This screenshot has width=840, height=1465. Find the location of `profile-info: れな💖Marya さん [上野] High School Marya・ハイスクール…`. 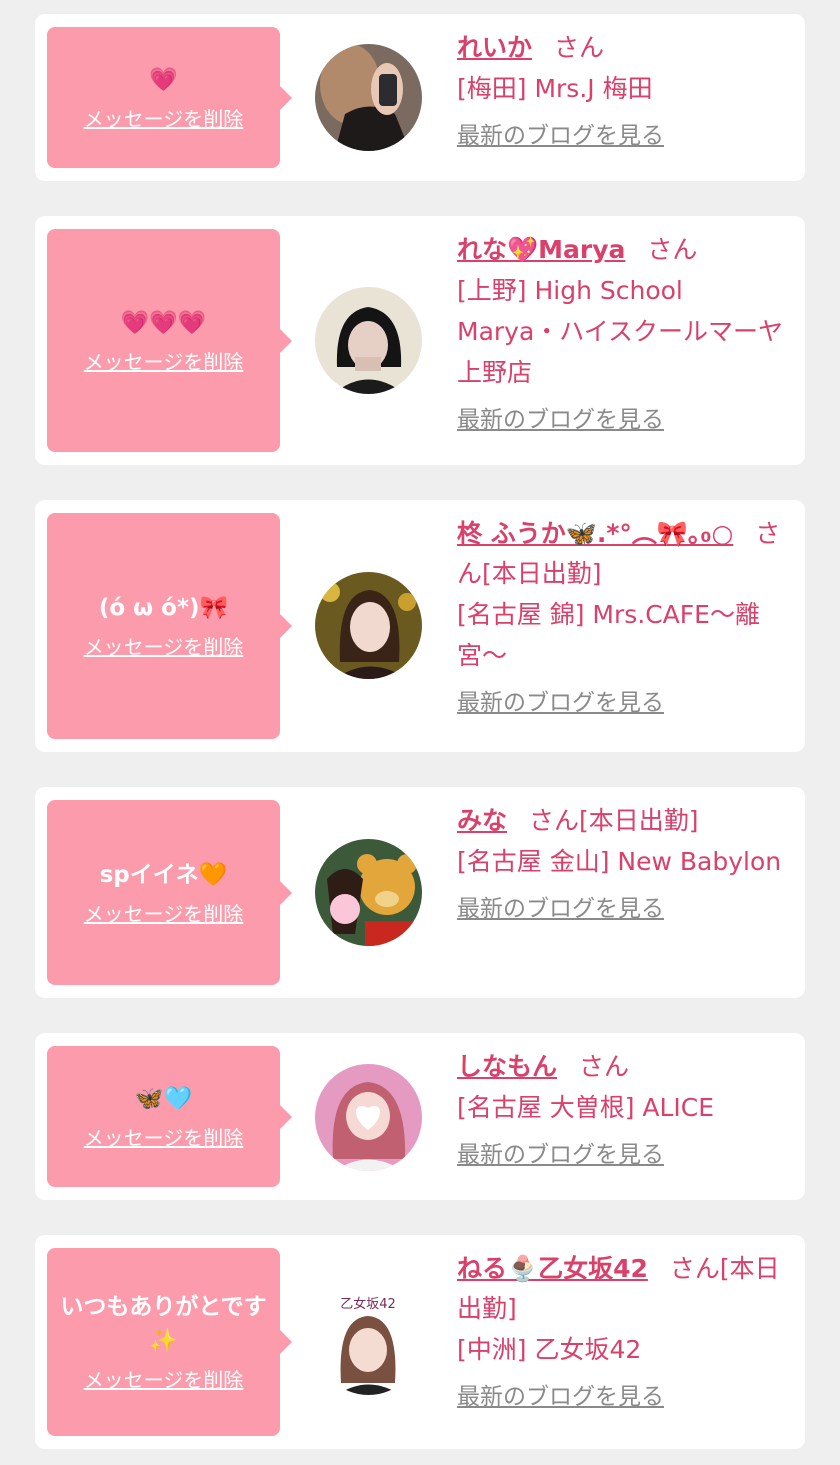

profile-info: れな💖Marya さん [上野] High School Marya・ハイスクール… is located at coordinates (624, 333).